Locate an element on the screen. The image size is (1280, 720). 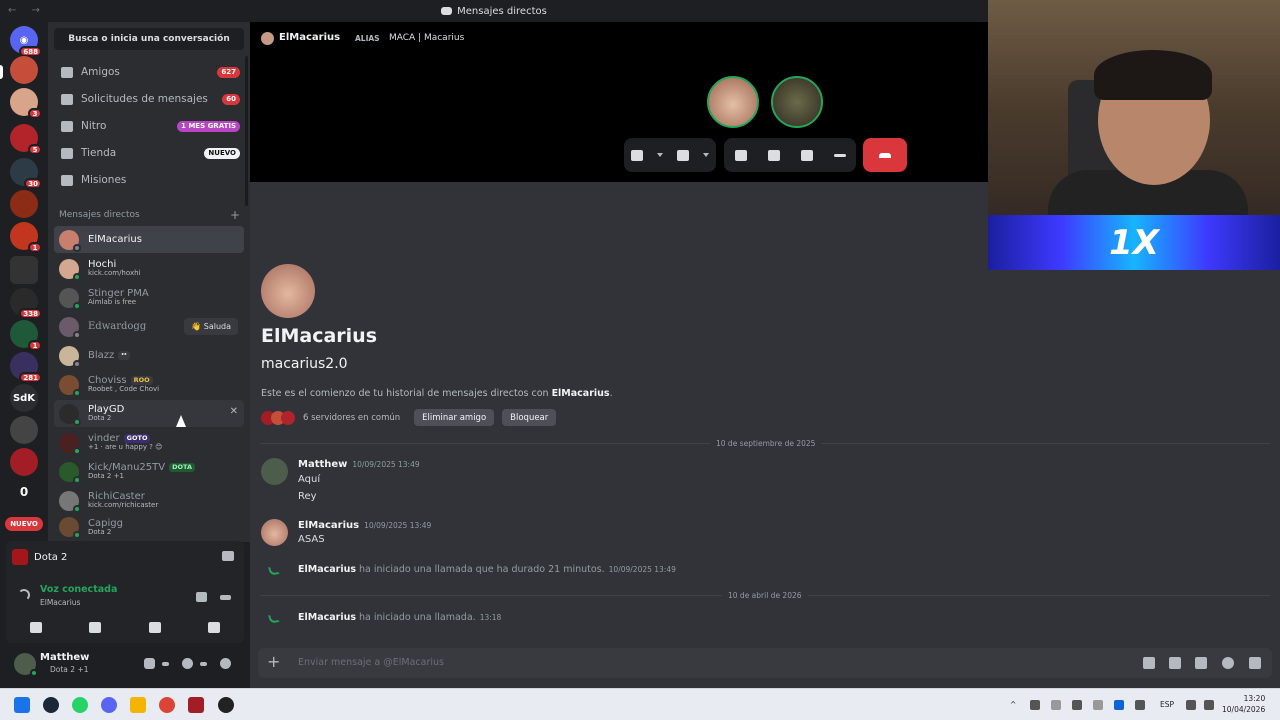
whatsapp-icon is located at coordinates (80, 705).